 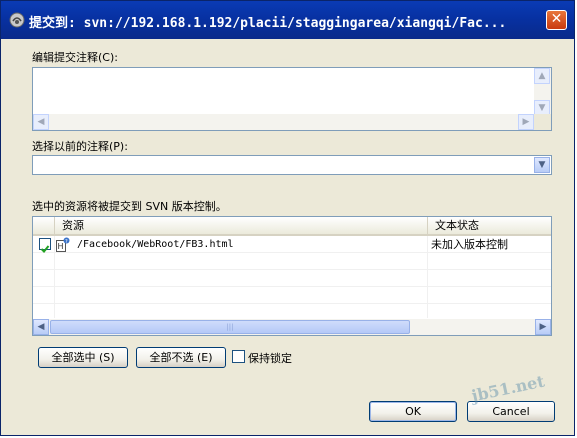 I want to click on scroll-thumb-grip: |||, so click(x=230, y=327).